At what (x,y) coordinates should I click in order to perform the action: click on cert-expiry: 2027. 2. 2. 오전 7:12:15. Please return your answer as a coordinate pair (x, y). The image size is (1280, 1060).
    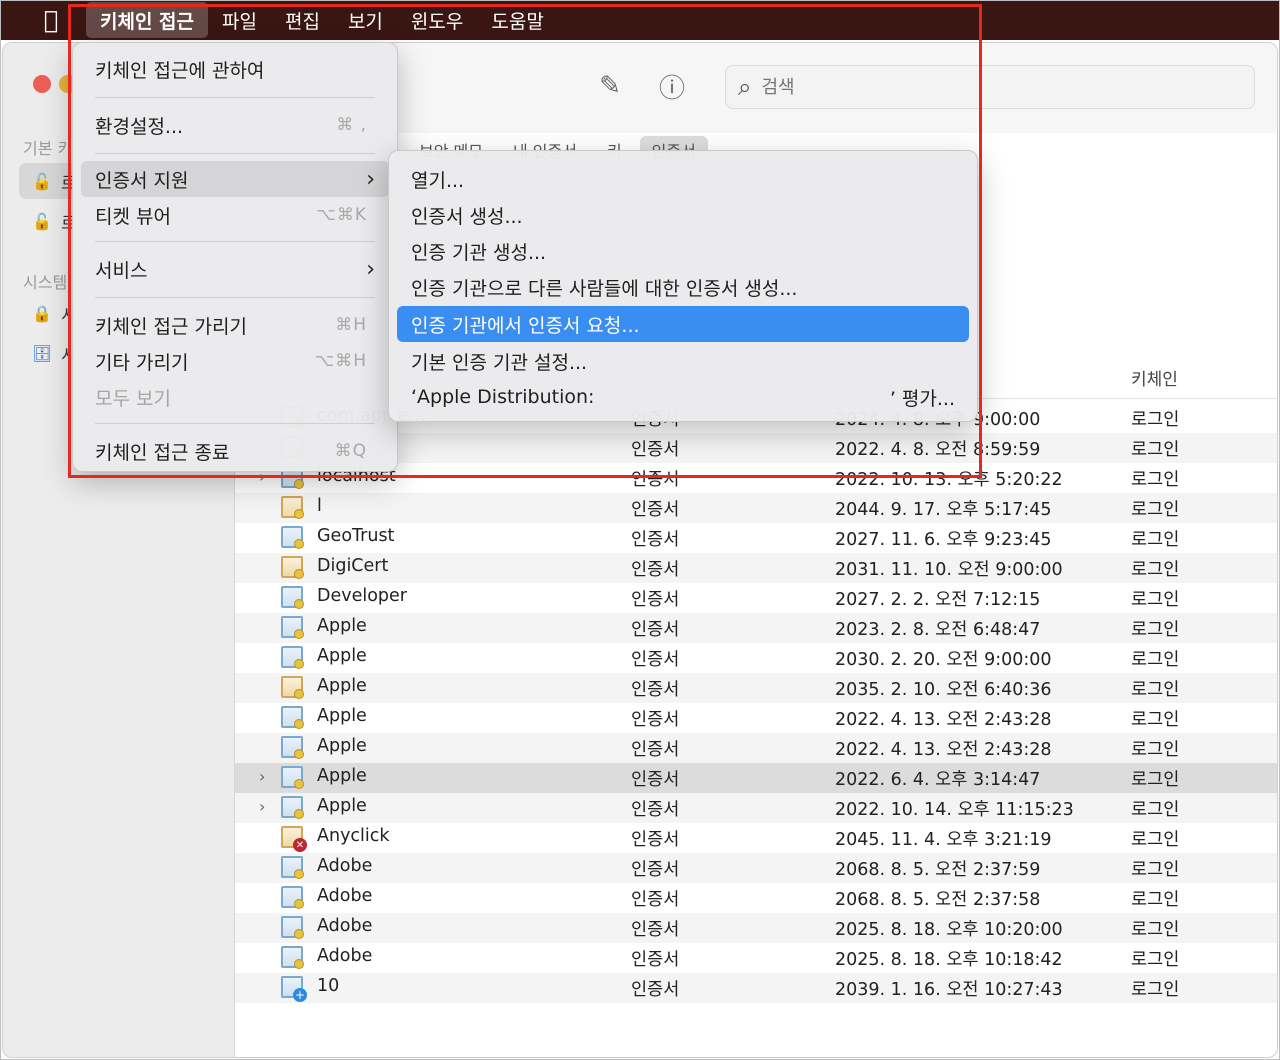
    Looking at the image, I should click on (938, 600).